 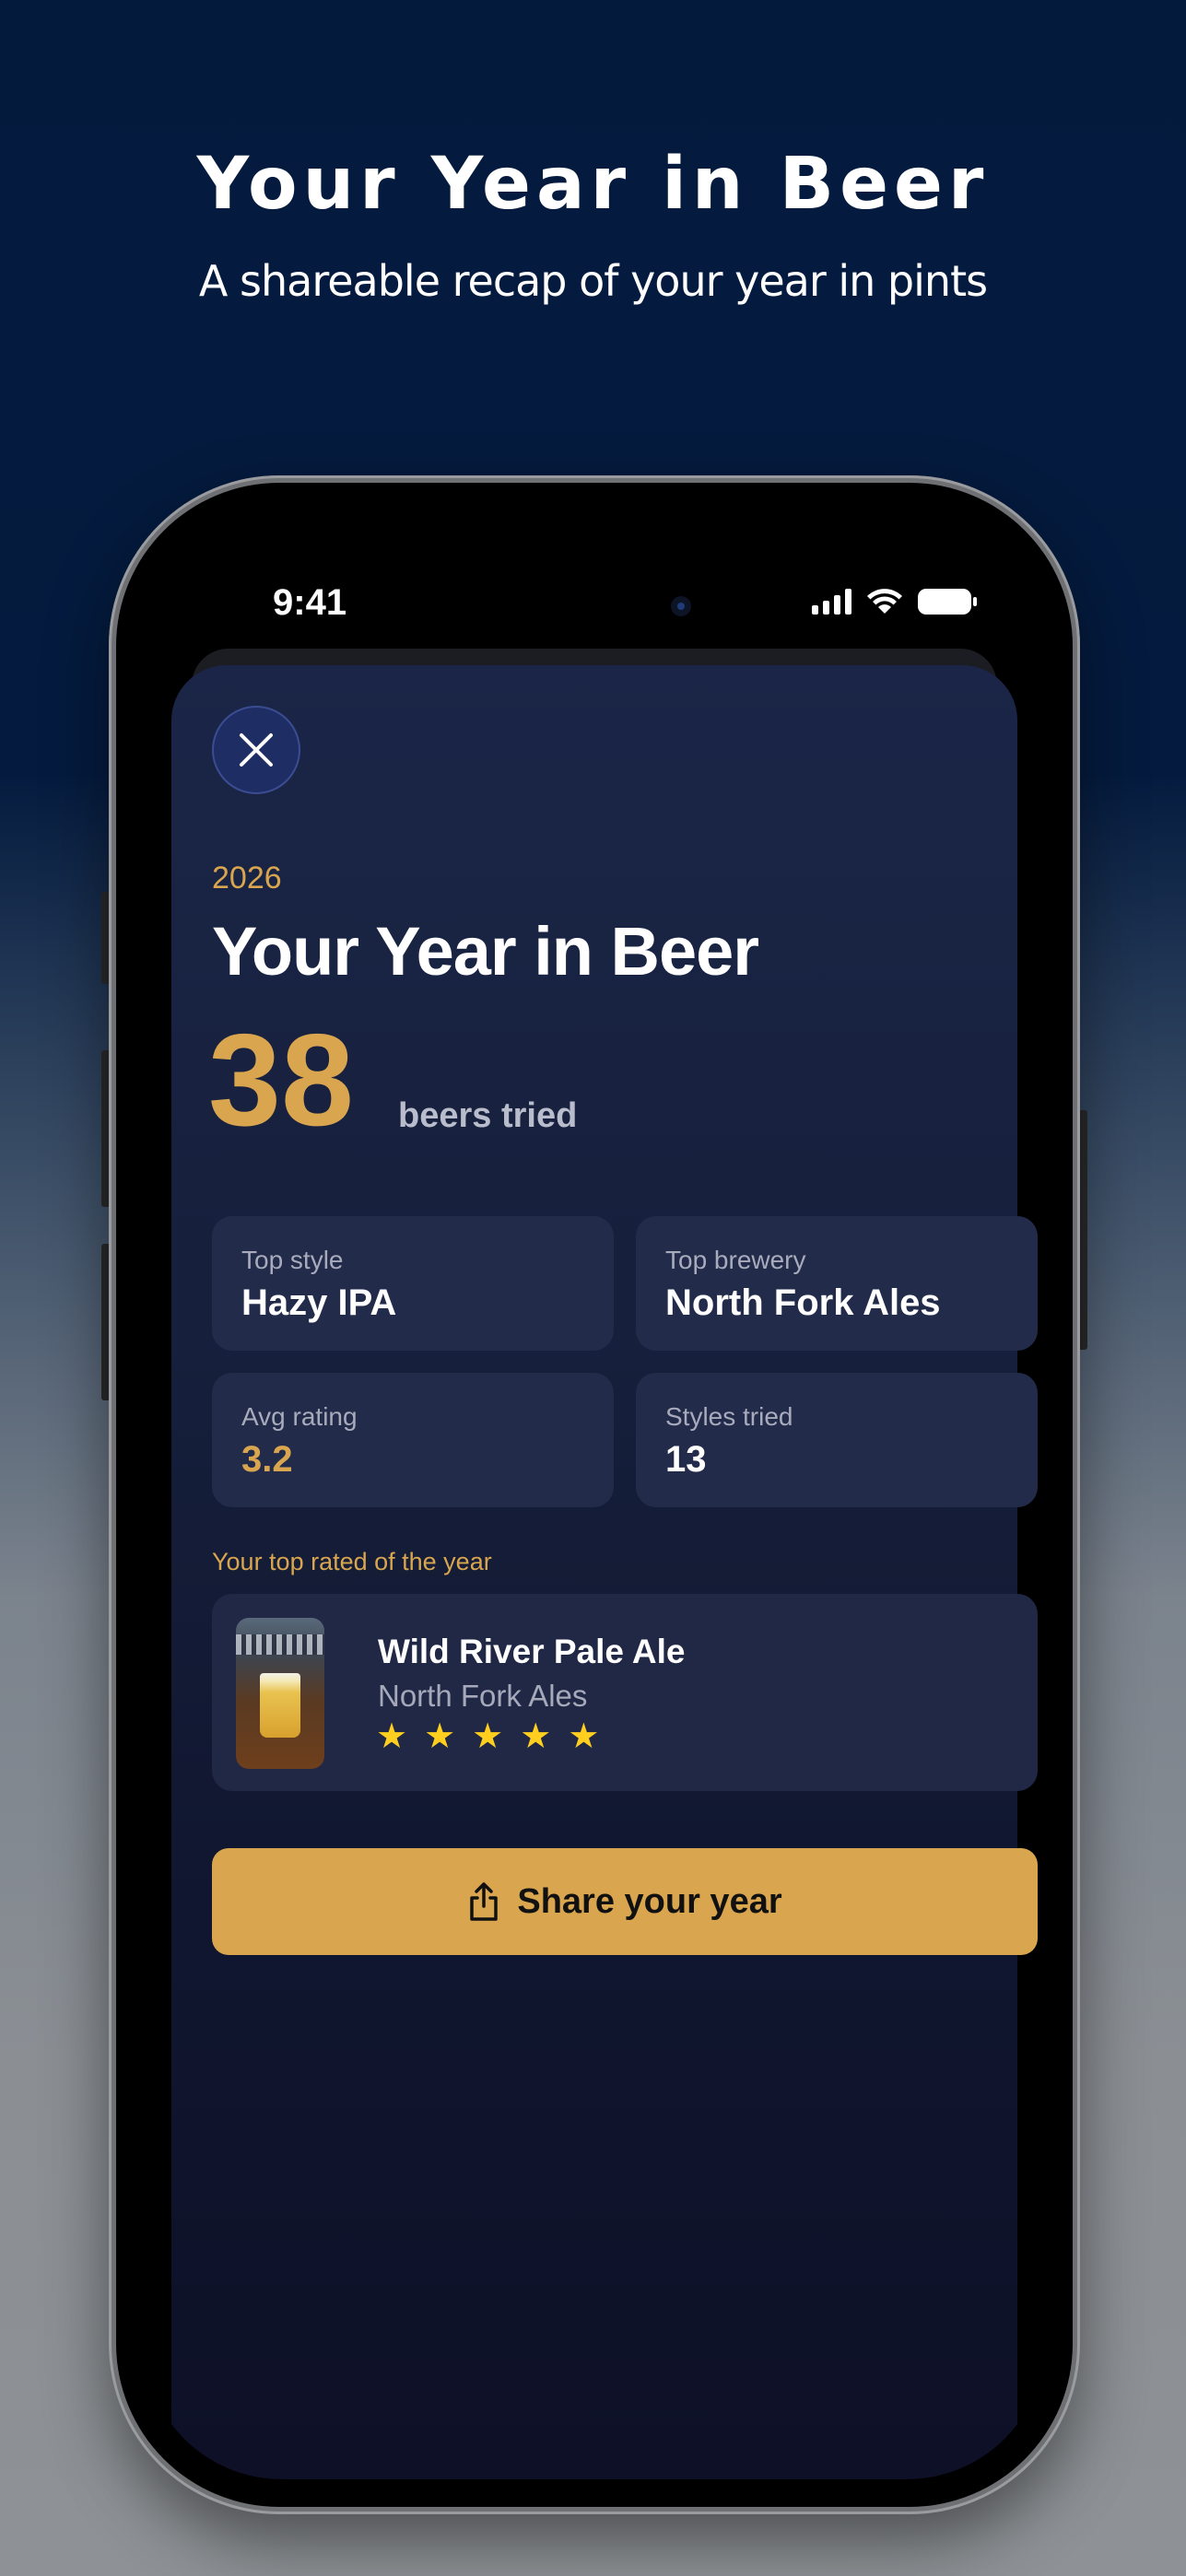 I want to click on stat-card-styles-tried: Styles tried 13, so click(x=837, y=1440).